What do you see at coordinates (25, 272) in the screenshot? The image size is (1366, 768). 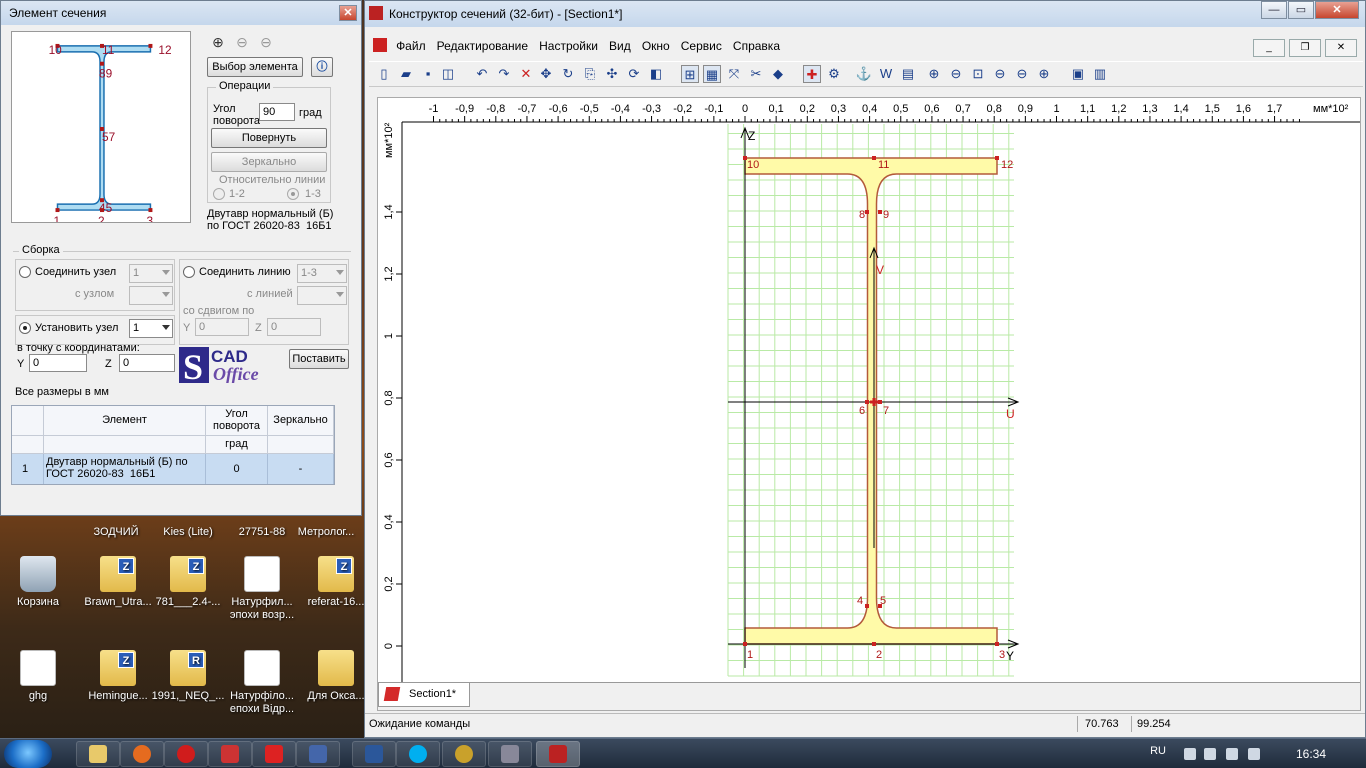 I see `join-node-radio` at bounding box center [25, 272].